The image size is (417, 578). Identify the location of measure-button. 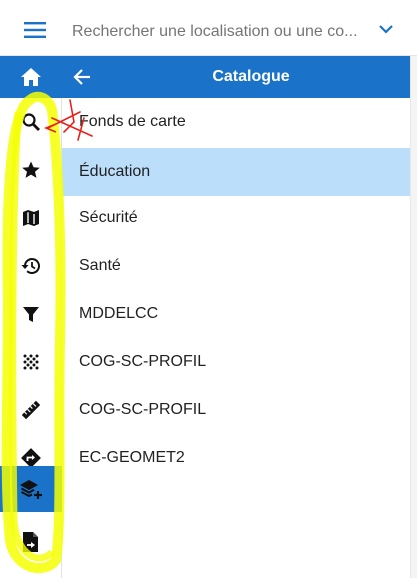
(31, 410).